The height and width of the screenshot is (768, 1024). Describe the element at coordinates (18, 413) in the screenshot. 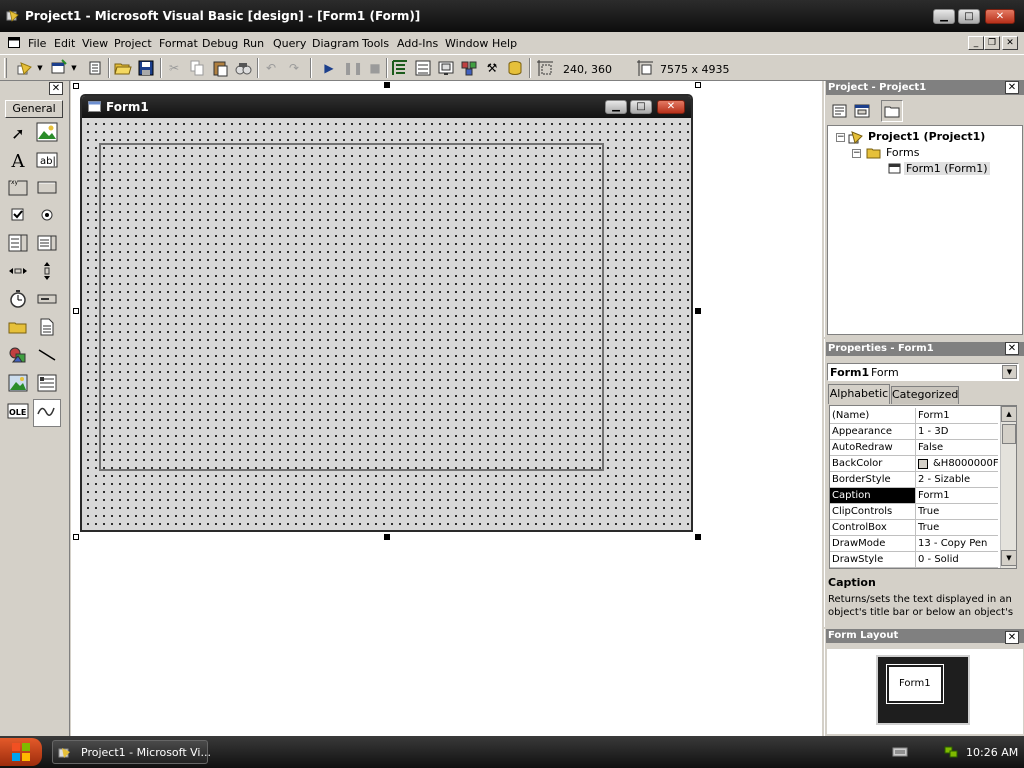

I see `ole-tool-icon: OLE` at that location.